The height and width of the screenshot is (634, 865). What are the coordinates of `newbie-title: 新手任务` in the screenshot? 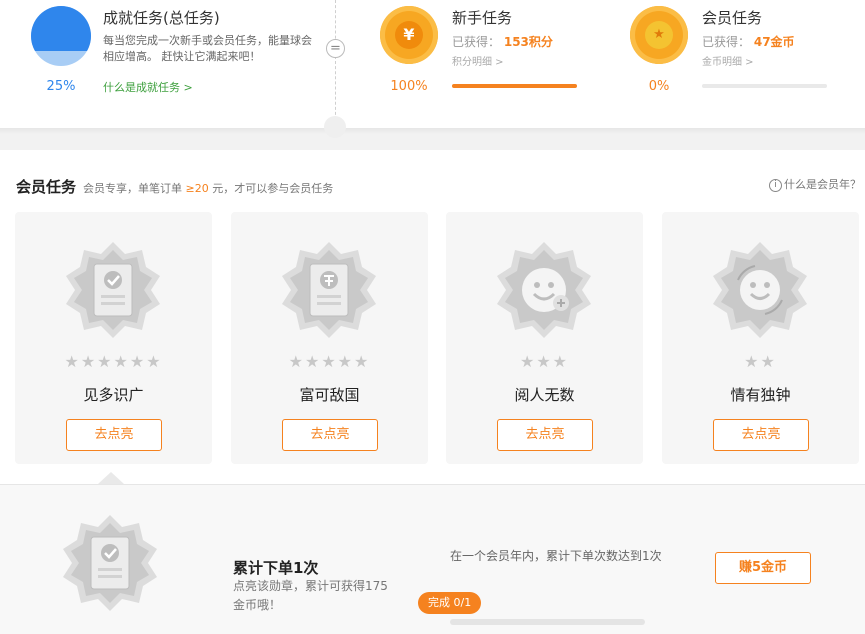 It's located at (482, 18).